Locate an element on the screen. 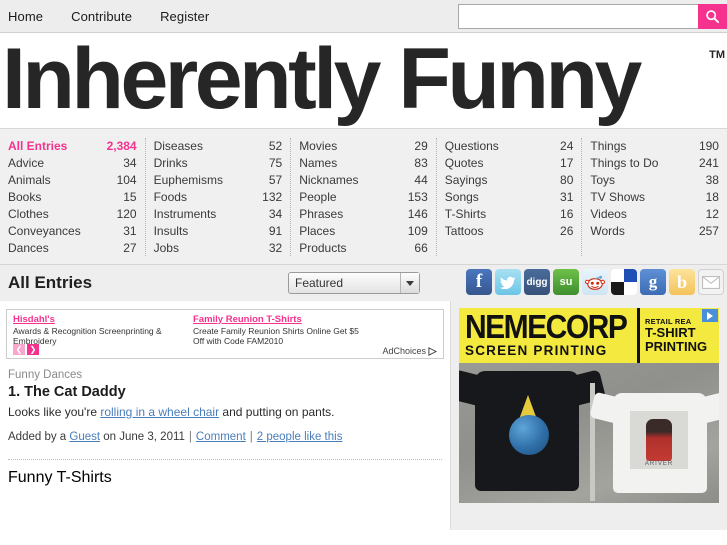 The width and height of the screenshot is (727, 545). category-row: Clothes 120 is located at coordinates (72, 214).